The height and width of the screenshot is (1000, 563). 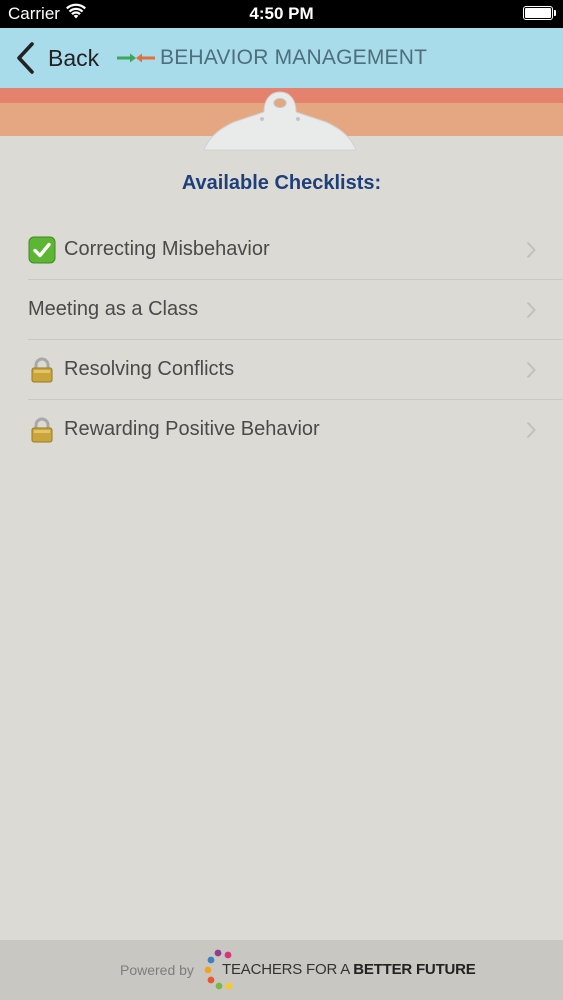 What do you see at coordinates (295, 250) in the screenshot?
I see `list-item: Correcting Misbehavior` at bounding box center [295, 250].